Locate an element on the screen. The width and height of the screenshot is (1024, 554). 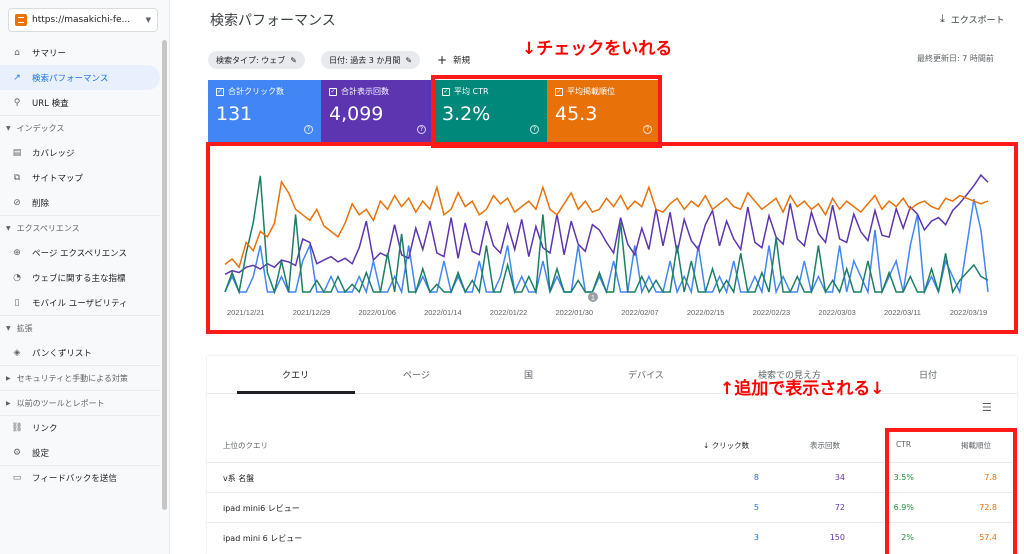
layers-icon: ◈ is located at coordinates (17, 352).